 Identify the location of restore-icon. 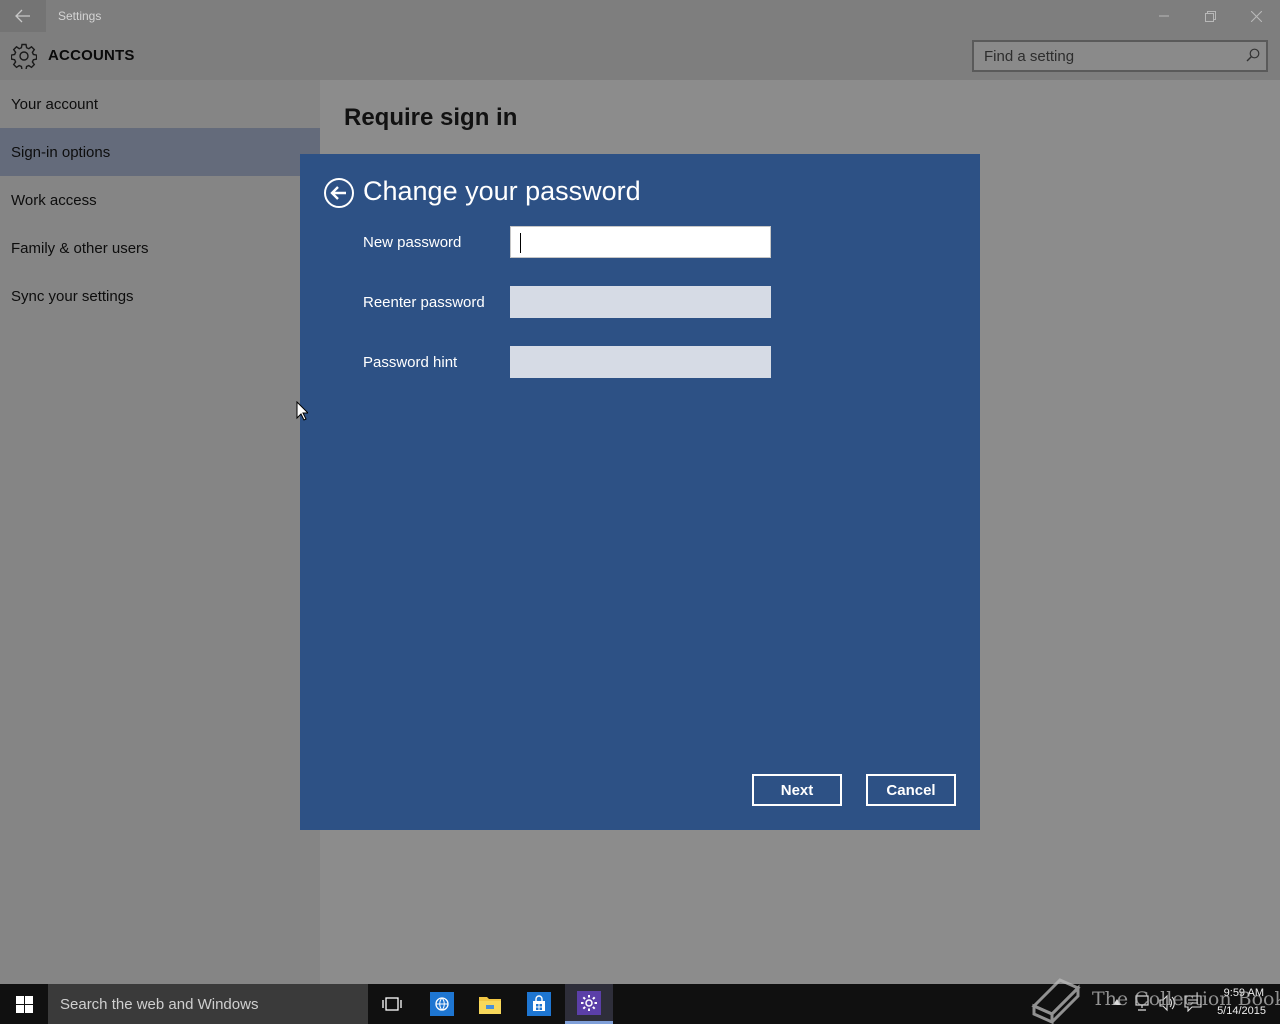
(1210, 16).